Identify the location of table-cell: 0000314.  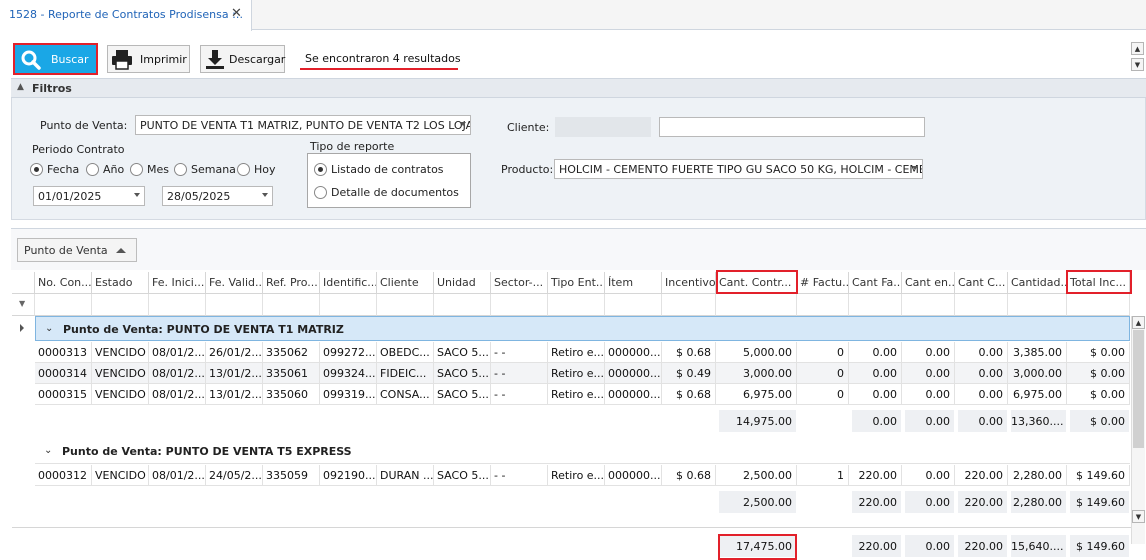
(63, 373).